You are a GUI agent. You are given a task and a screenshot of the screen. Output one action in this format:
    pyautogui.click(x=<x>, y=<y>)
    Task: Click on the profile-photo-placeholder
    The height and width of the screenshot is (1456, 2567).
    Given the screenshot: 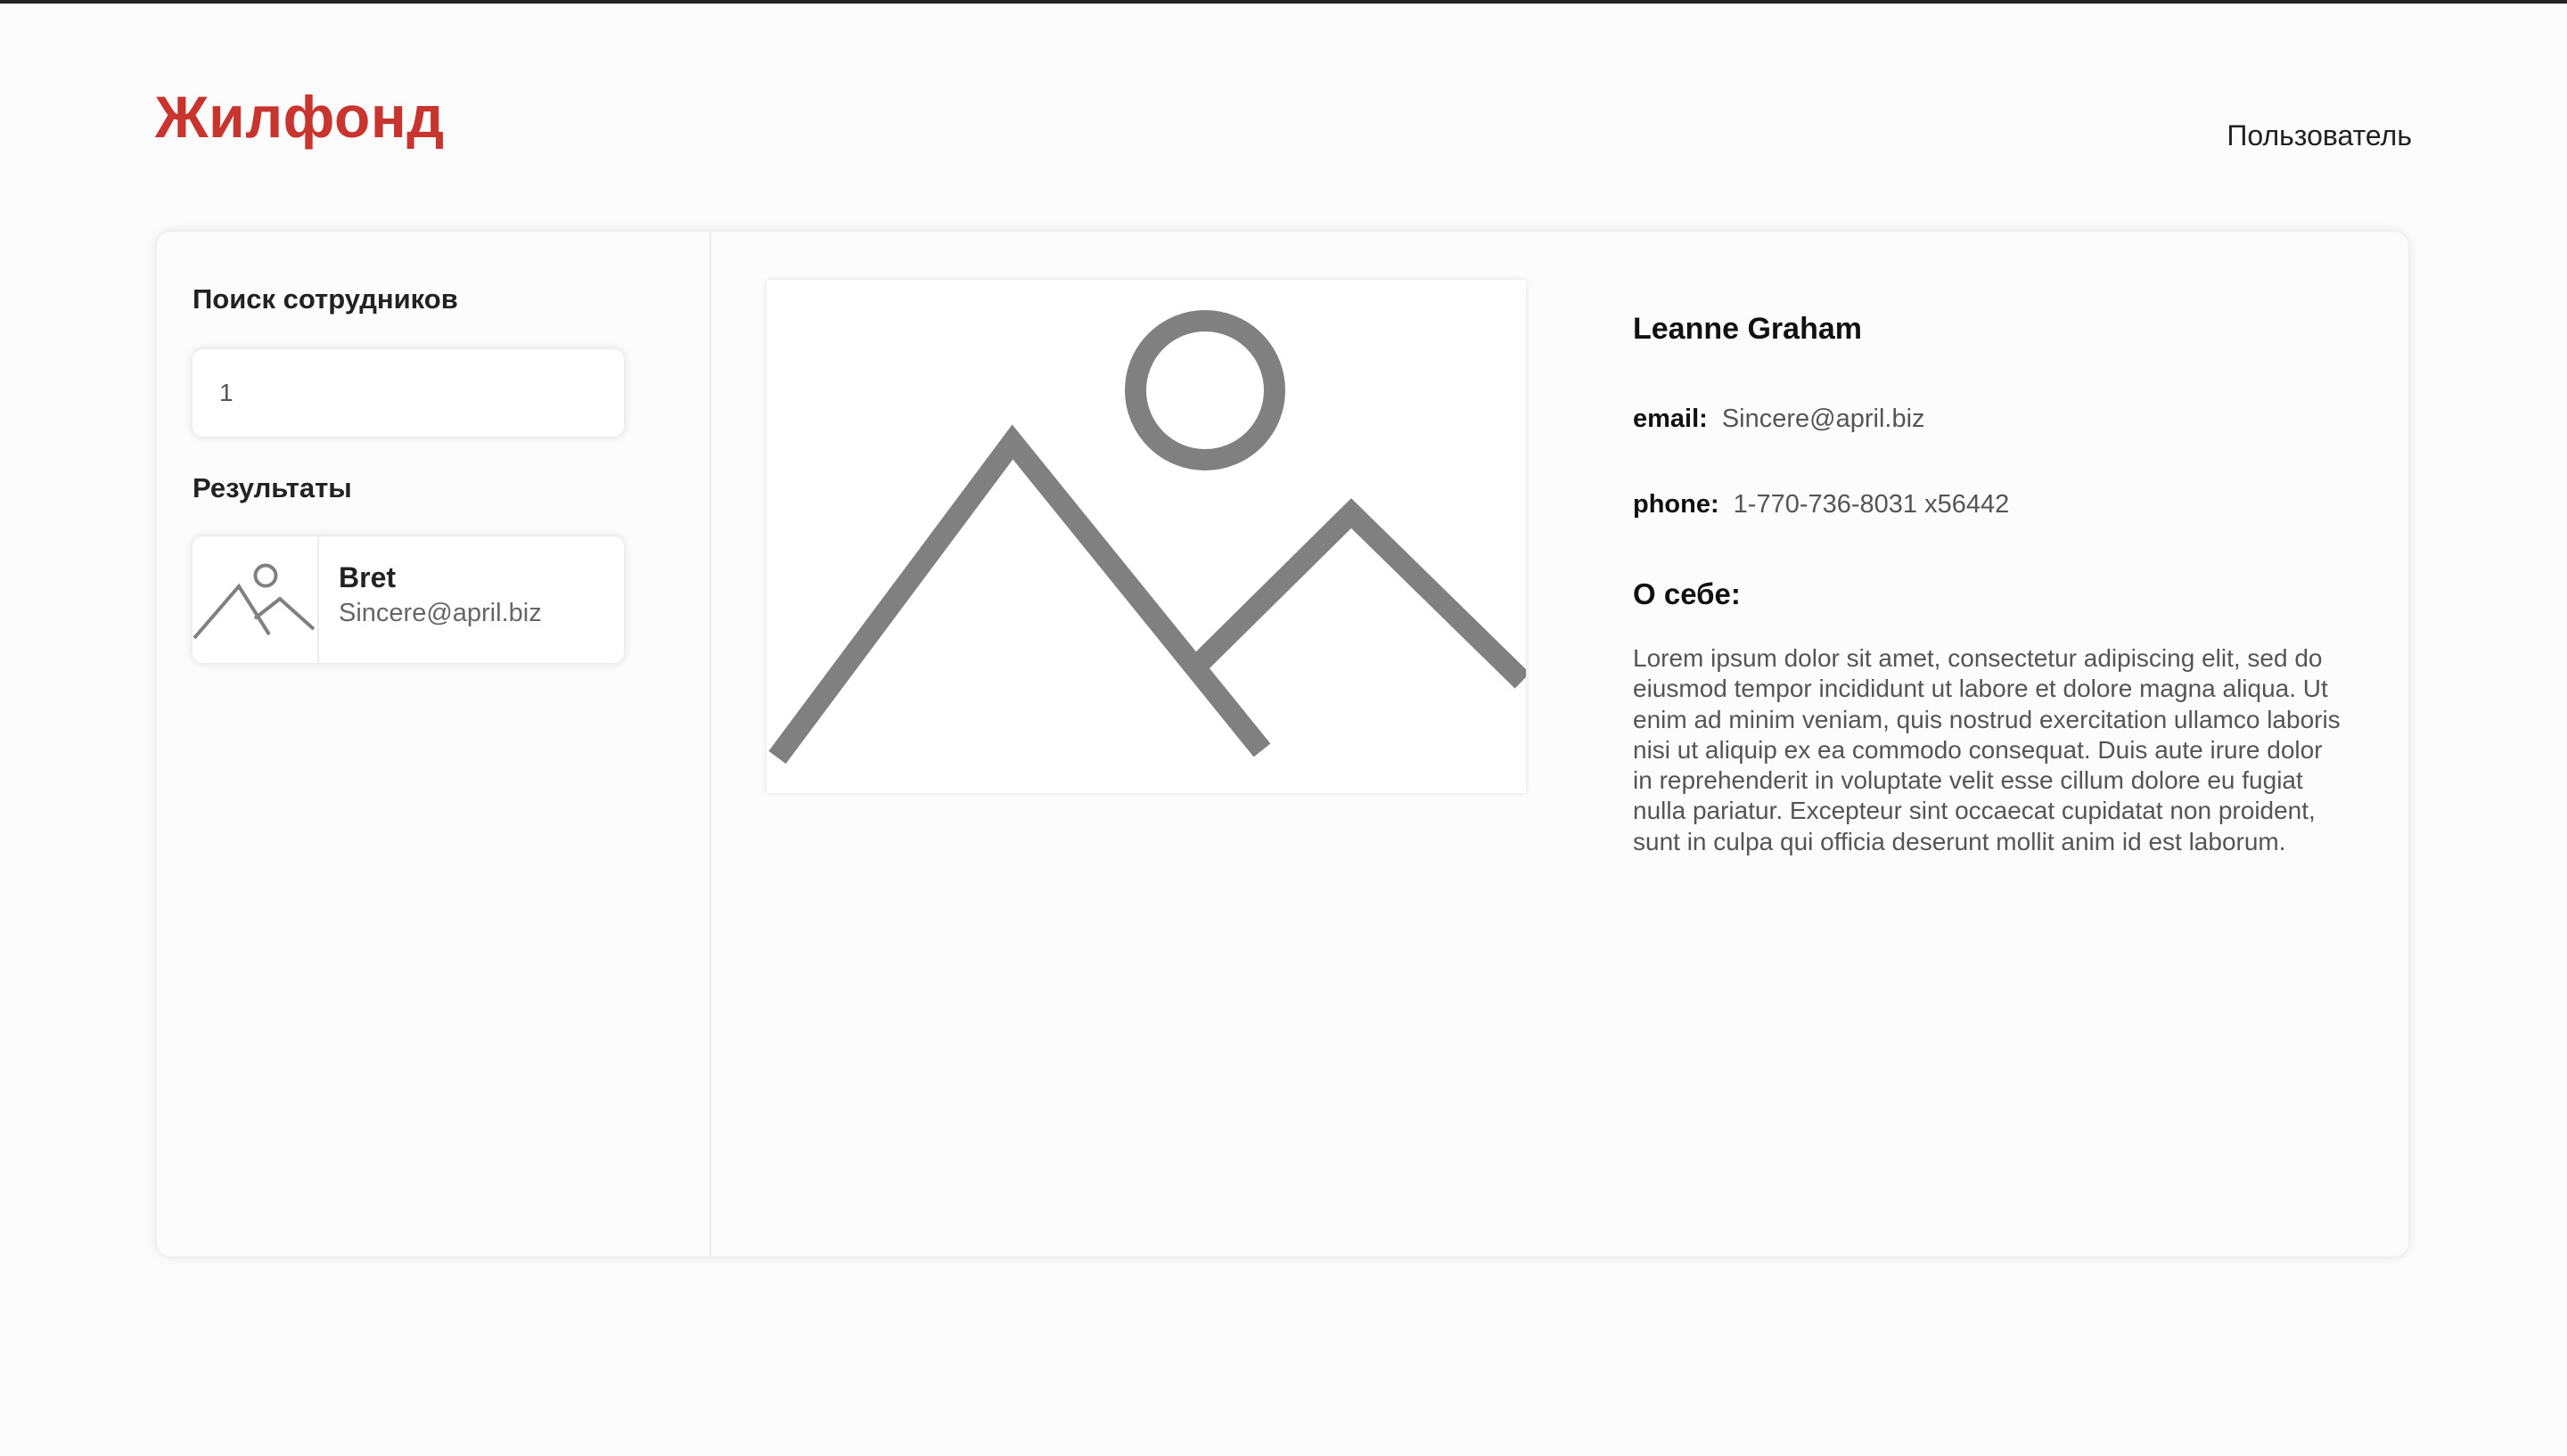 What is the action you would take?
    pyautogui.click(x=1146, y=536)
    